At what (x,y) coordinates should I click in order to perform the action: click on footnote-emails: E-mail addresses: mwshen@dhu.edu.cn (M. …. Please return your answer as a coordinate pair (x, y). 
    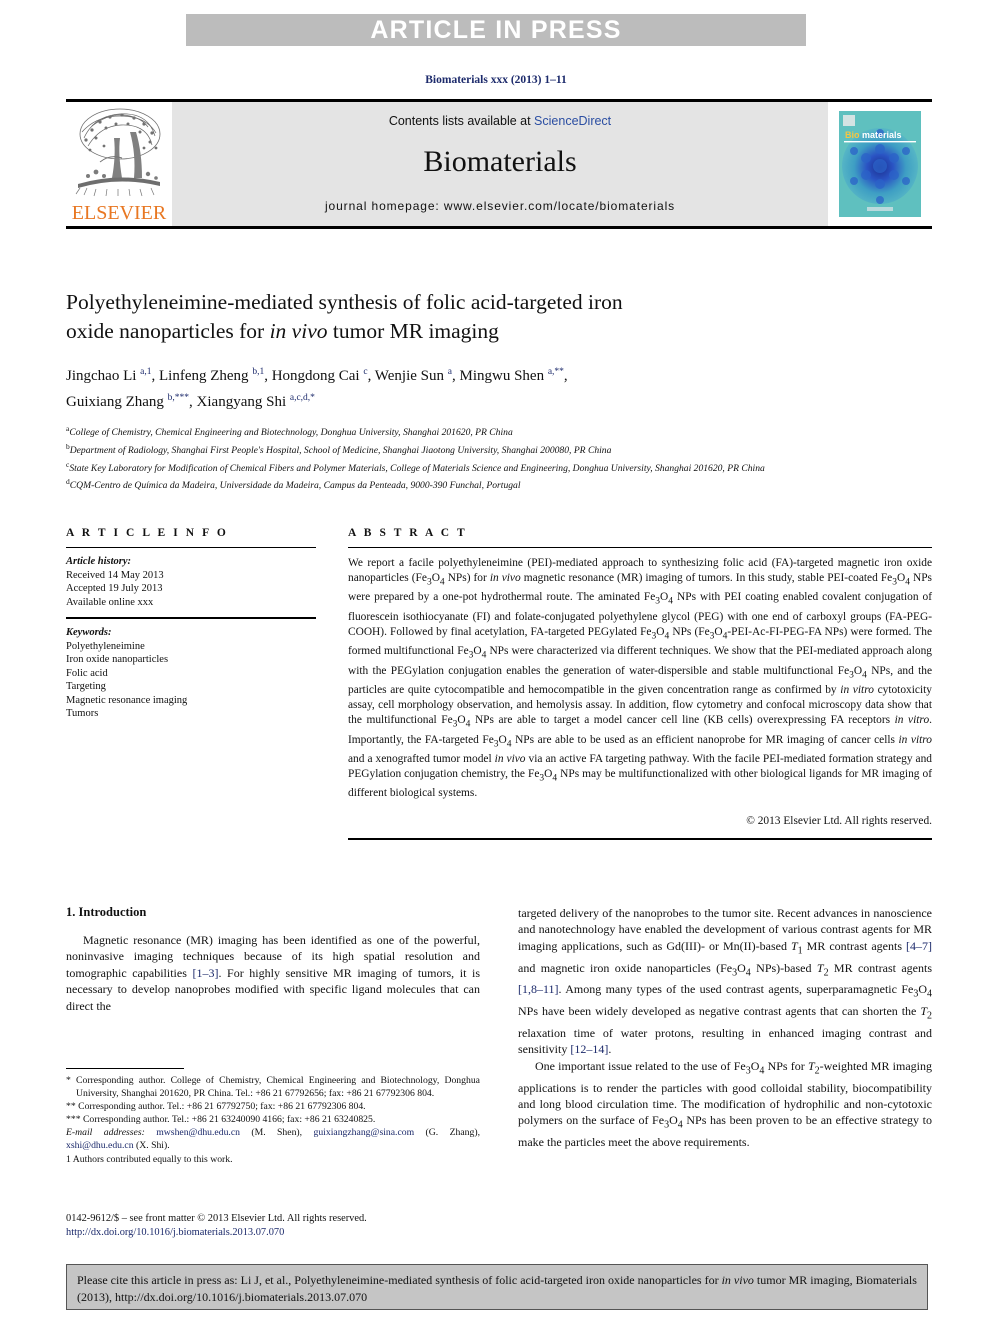
    Looking at the image, I should click on (273, 1139).